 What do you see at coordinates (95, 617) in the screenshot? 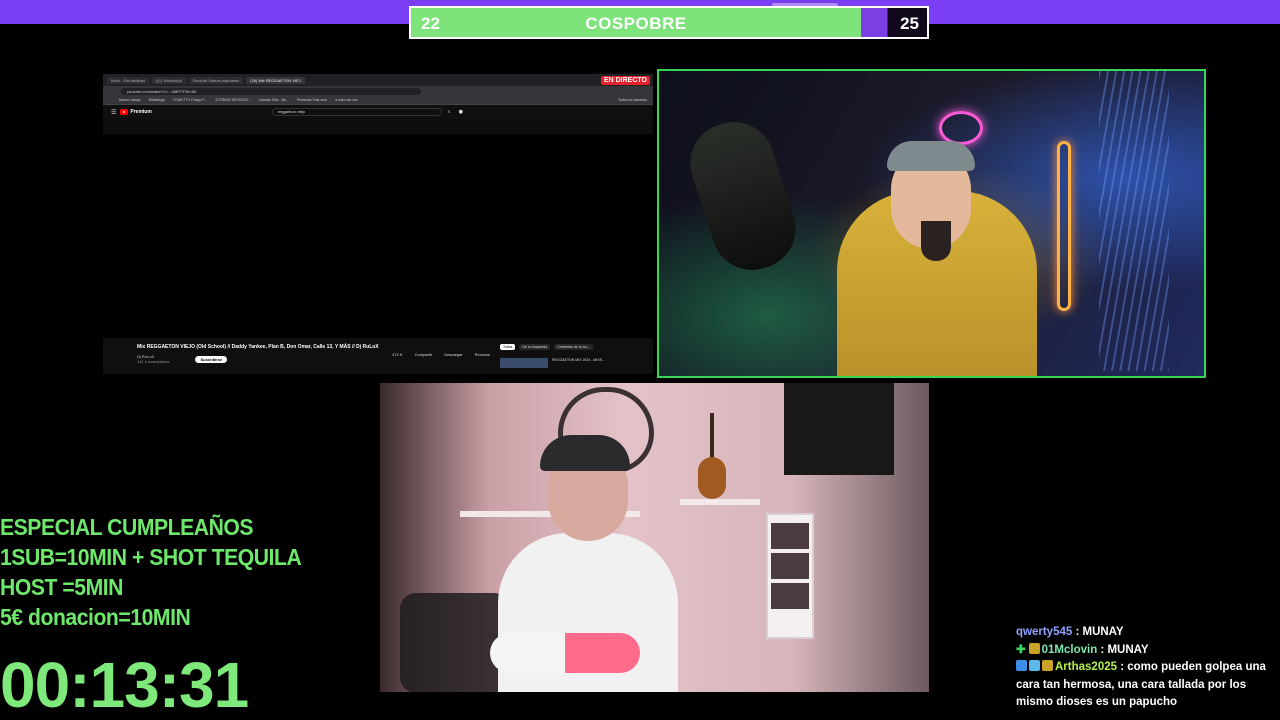
I see `promo-line: 5€ donacion=10MIN` at bounding box center [95, 617].